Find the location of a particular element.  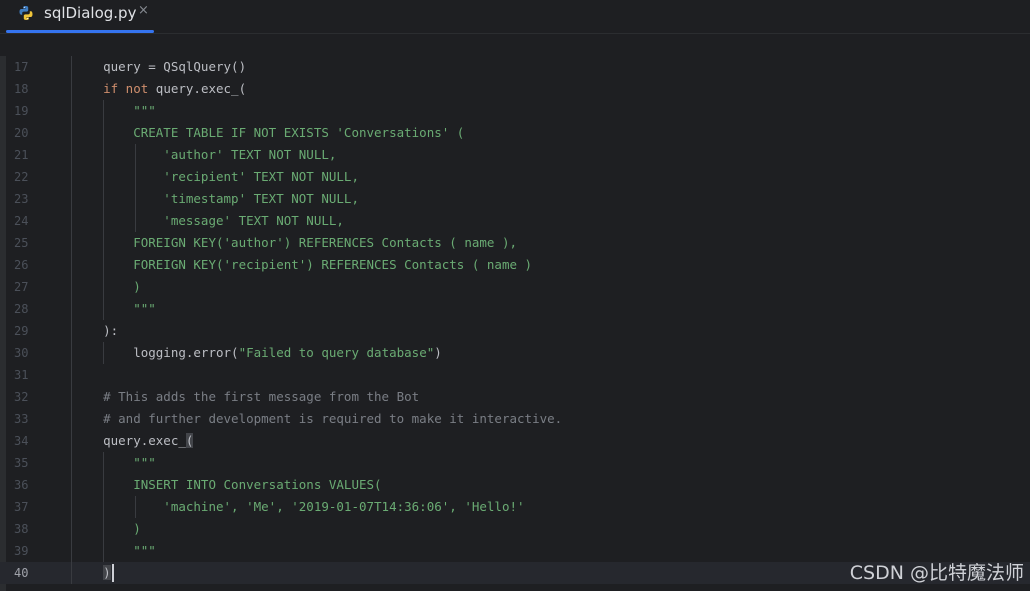

editor-tab-bar: sqlDialog.py × is located at coordinates (515, 17).